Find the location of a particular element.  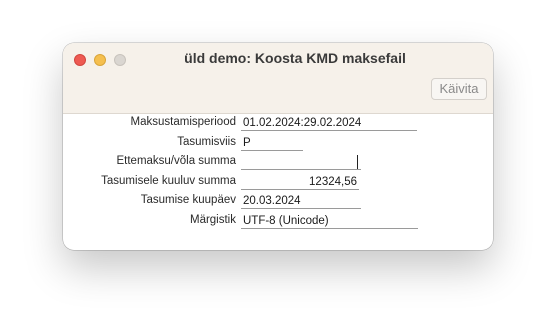

payment-date-label: Tasumise kuupäev is located at coordinates (188, 200).